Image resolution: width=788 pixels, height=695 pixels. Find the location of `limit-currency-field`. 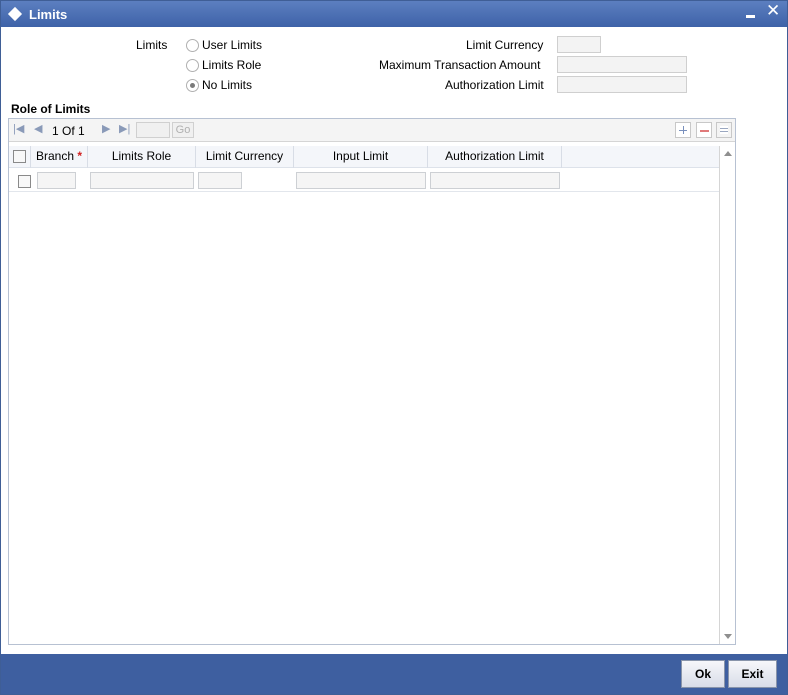

limit-currency-field is located at coordinates (579, 44).